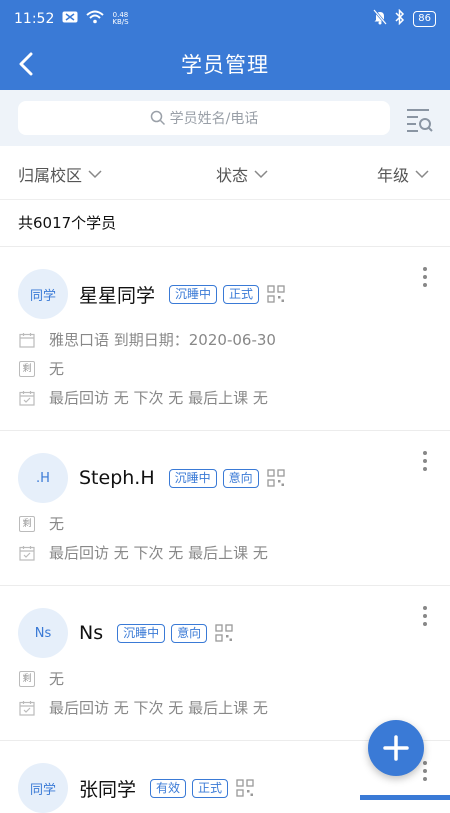  I want to click on filter-status: 状态, so click(242, 174).